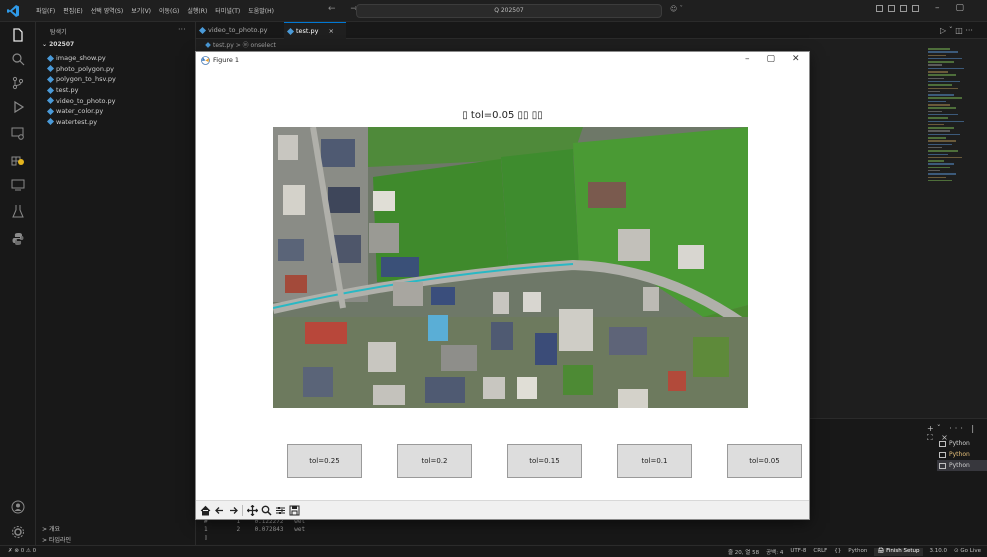 This screenshot has width=987, height=557. Describe the element at coordinates (676, 9) in the screenshot. I see `copilot-icon: ☺ ˇ` at that location.